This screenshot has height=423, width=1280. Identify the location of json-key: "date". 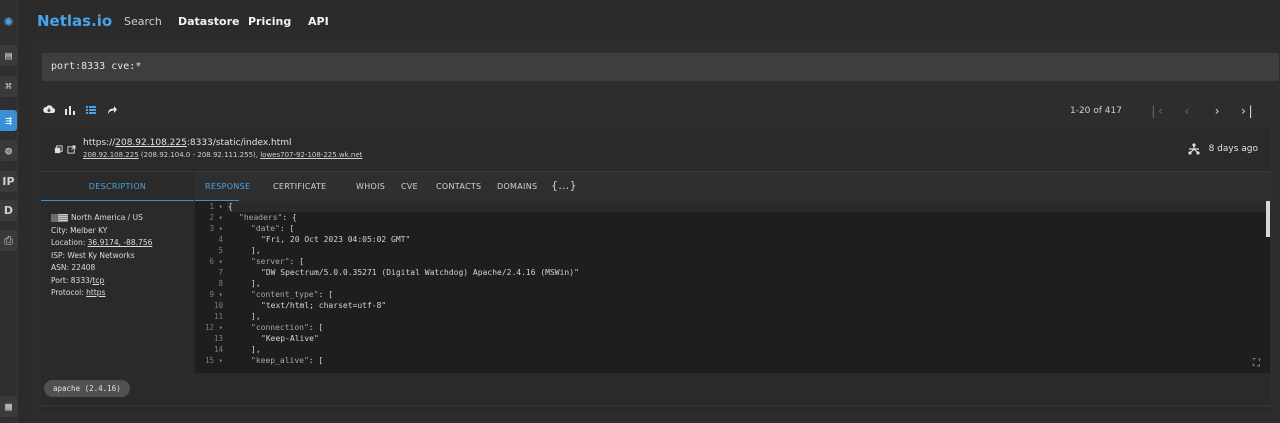
(265, 228).